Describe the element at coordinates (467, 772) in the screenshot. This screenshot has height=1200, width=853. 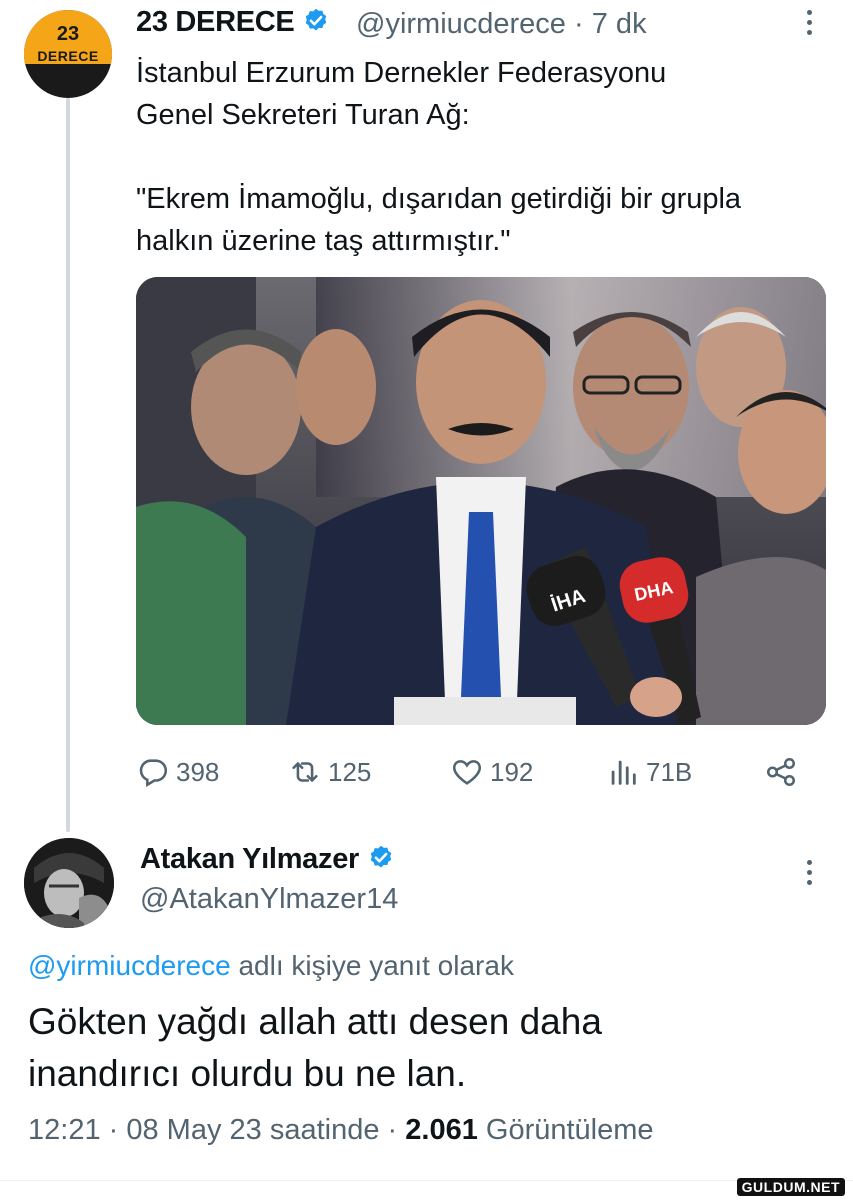
I see `heart-icon` at that location.